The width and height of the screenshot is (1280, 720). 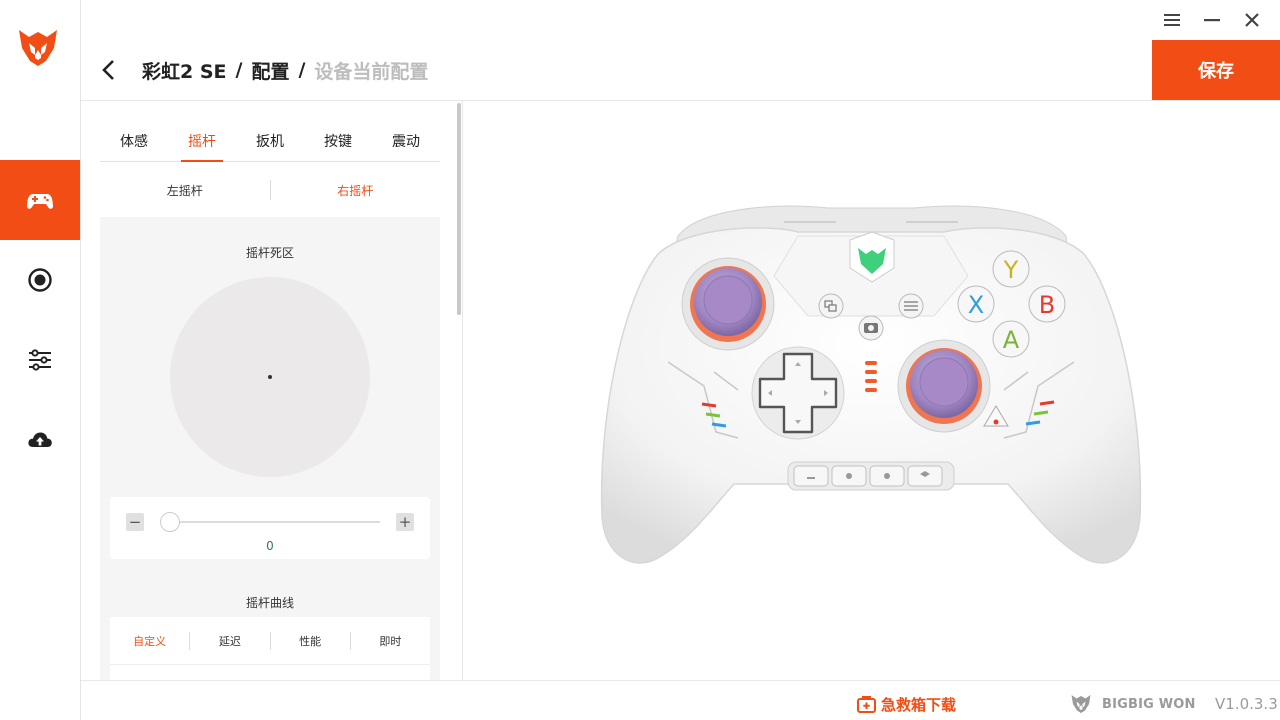 I want to click on settings-tabs: 体感 摇杆 扳机 按键 震动, so click(x=270, y=143).